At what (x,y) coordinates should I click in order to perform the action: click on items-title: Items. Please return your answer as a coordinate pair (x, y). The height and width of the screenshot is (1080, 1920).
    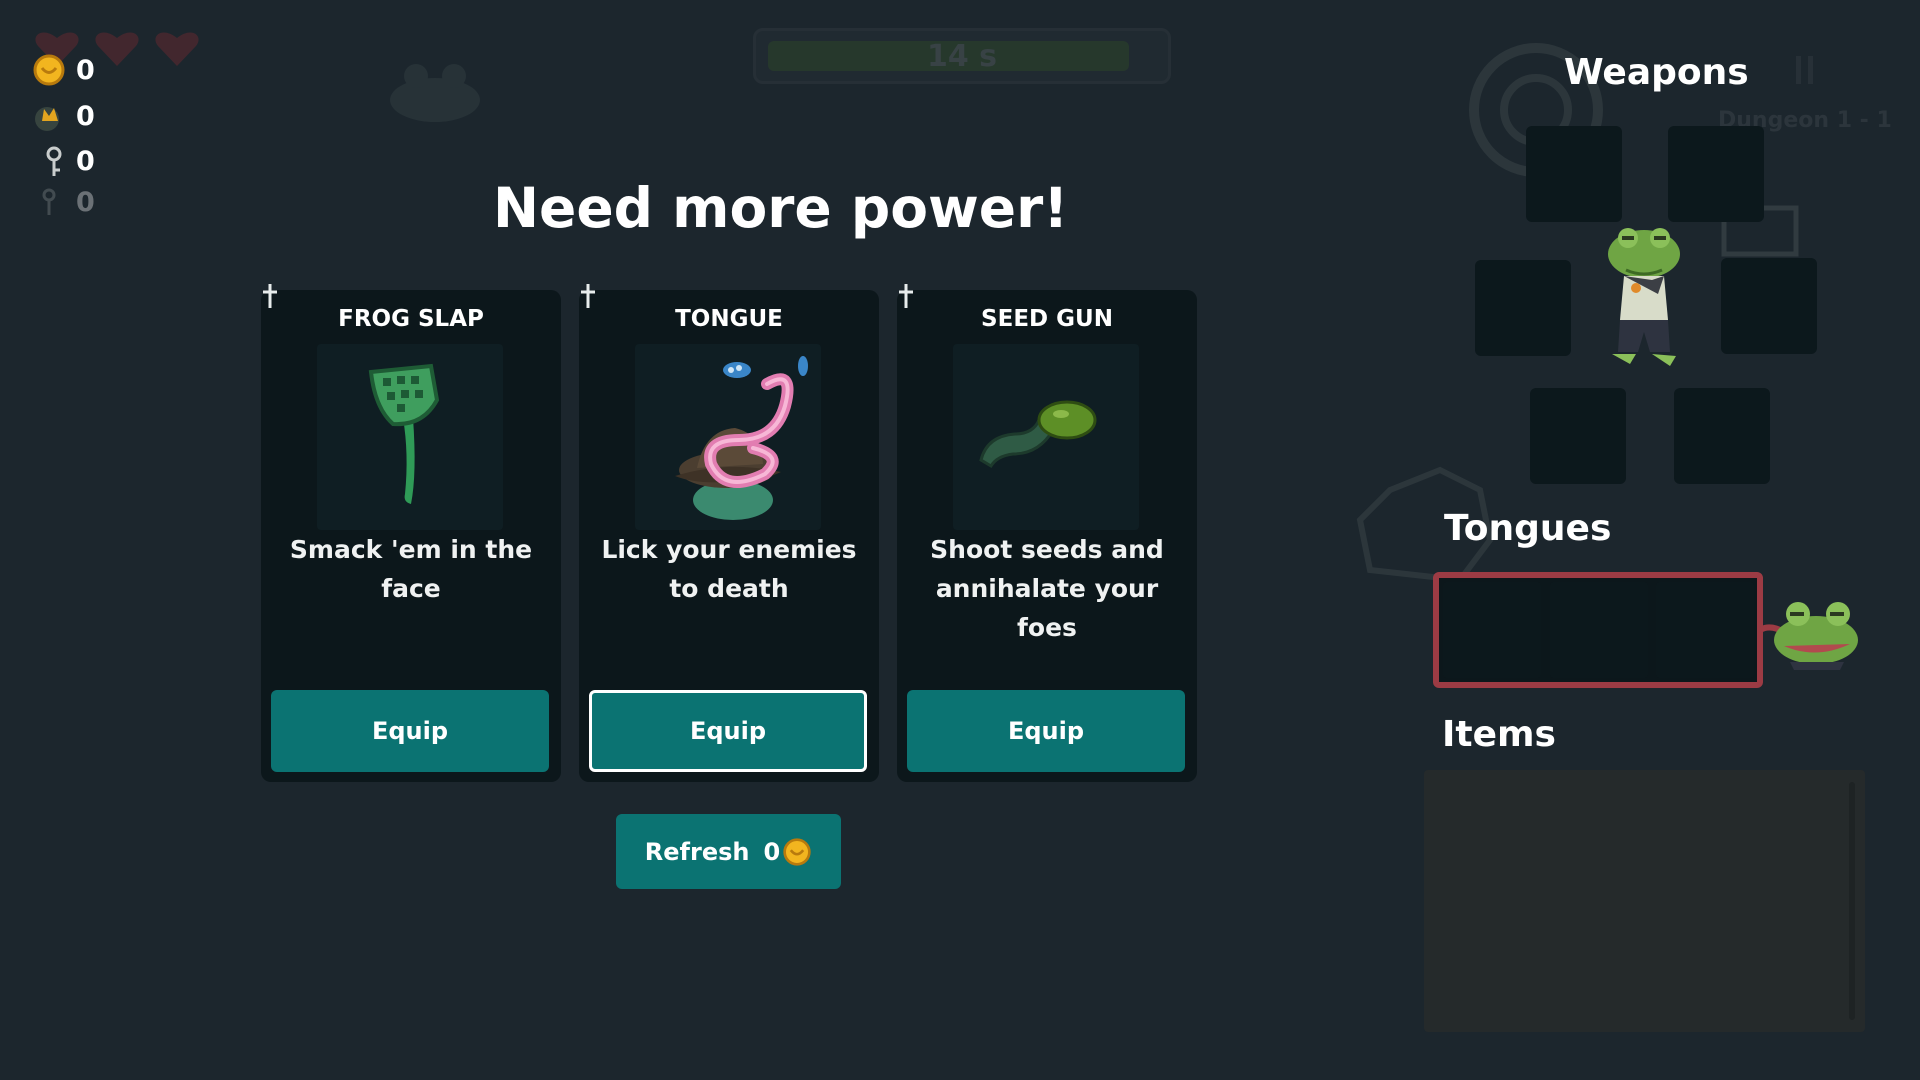
    Looking at the image, I should click on (1499, 734).